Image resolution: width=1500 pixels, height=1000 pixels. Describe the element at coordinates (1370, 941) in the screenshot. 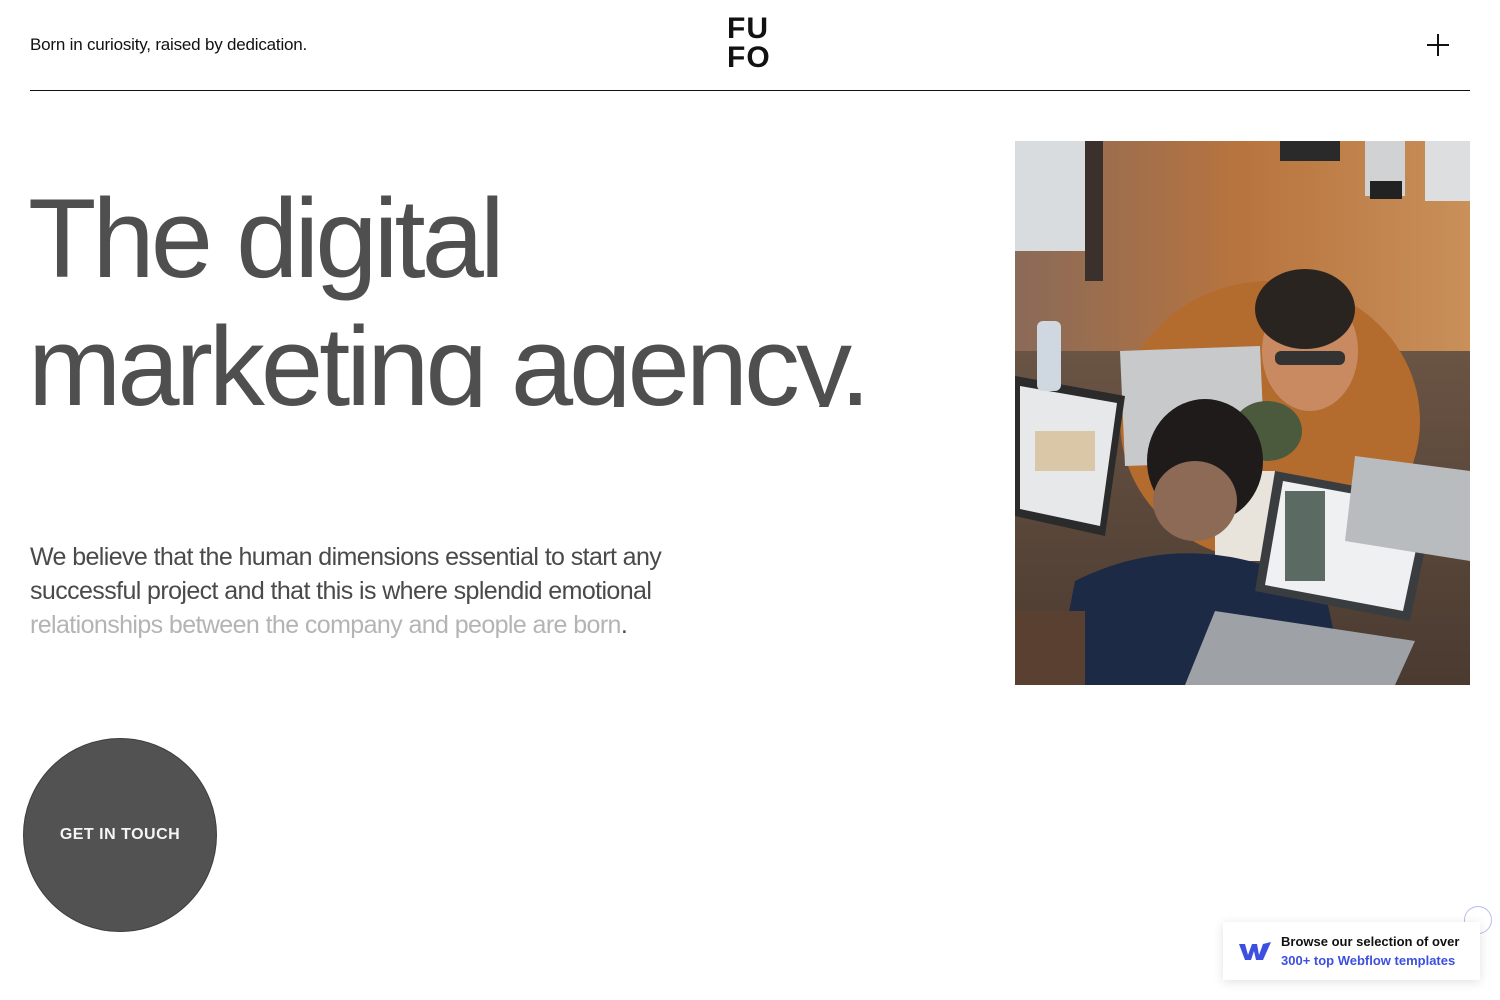

I see `promo-line-1: Browse our selection of over` at that location.